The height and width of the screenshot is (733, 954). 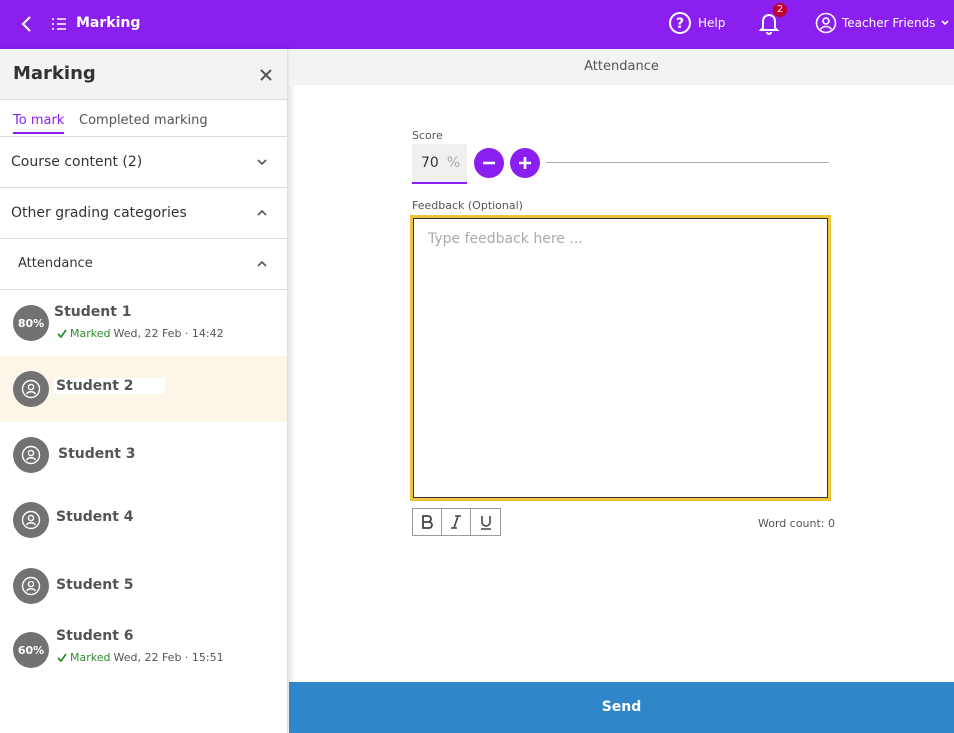 What do you see at coordinates (108, 23) in the screenshot?
I see `app-title: Marking` at bounding box center [108, 23].